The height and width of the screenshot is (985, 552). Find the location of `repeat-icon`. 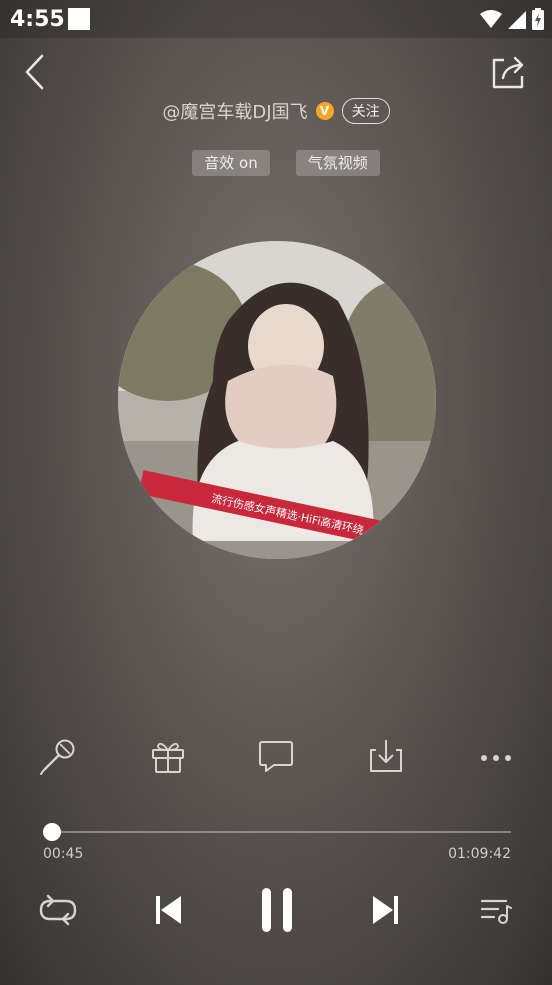

repeat-icon is located at coordinates (58, 910).